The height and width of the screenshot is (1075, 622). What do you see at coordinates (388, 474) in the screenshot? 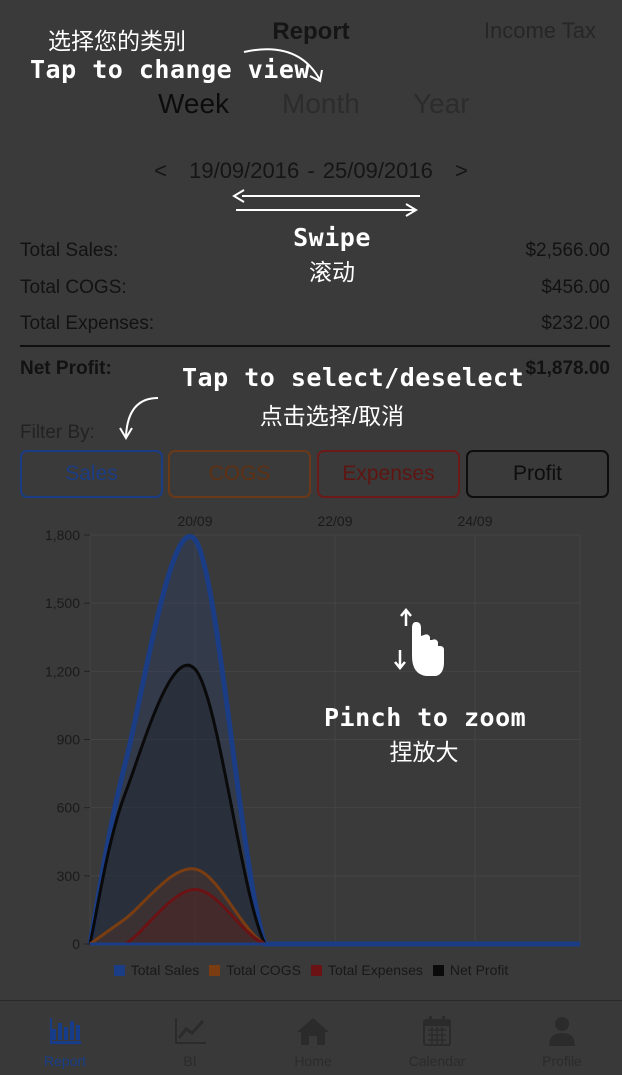
I see `filter-expenses-button: Expenses` at bounding box center [388, 474].